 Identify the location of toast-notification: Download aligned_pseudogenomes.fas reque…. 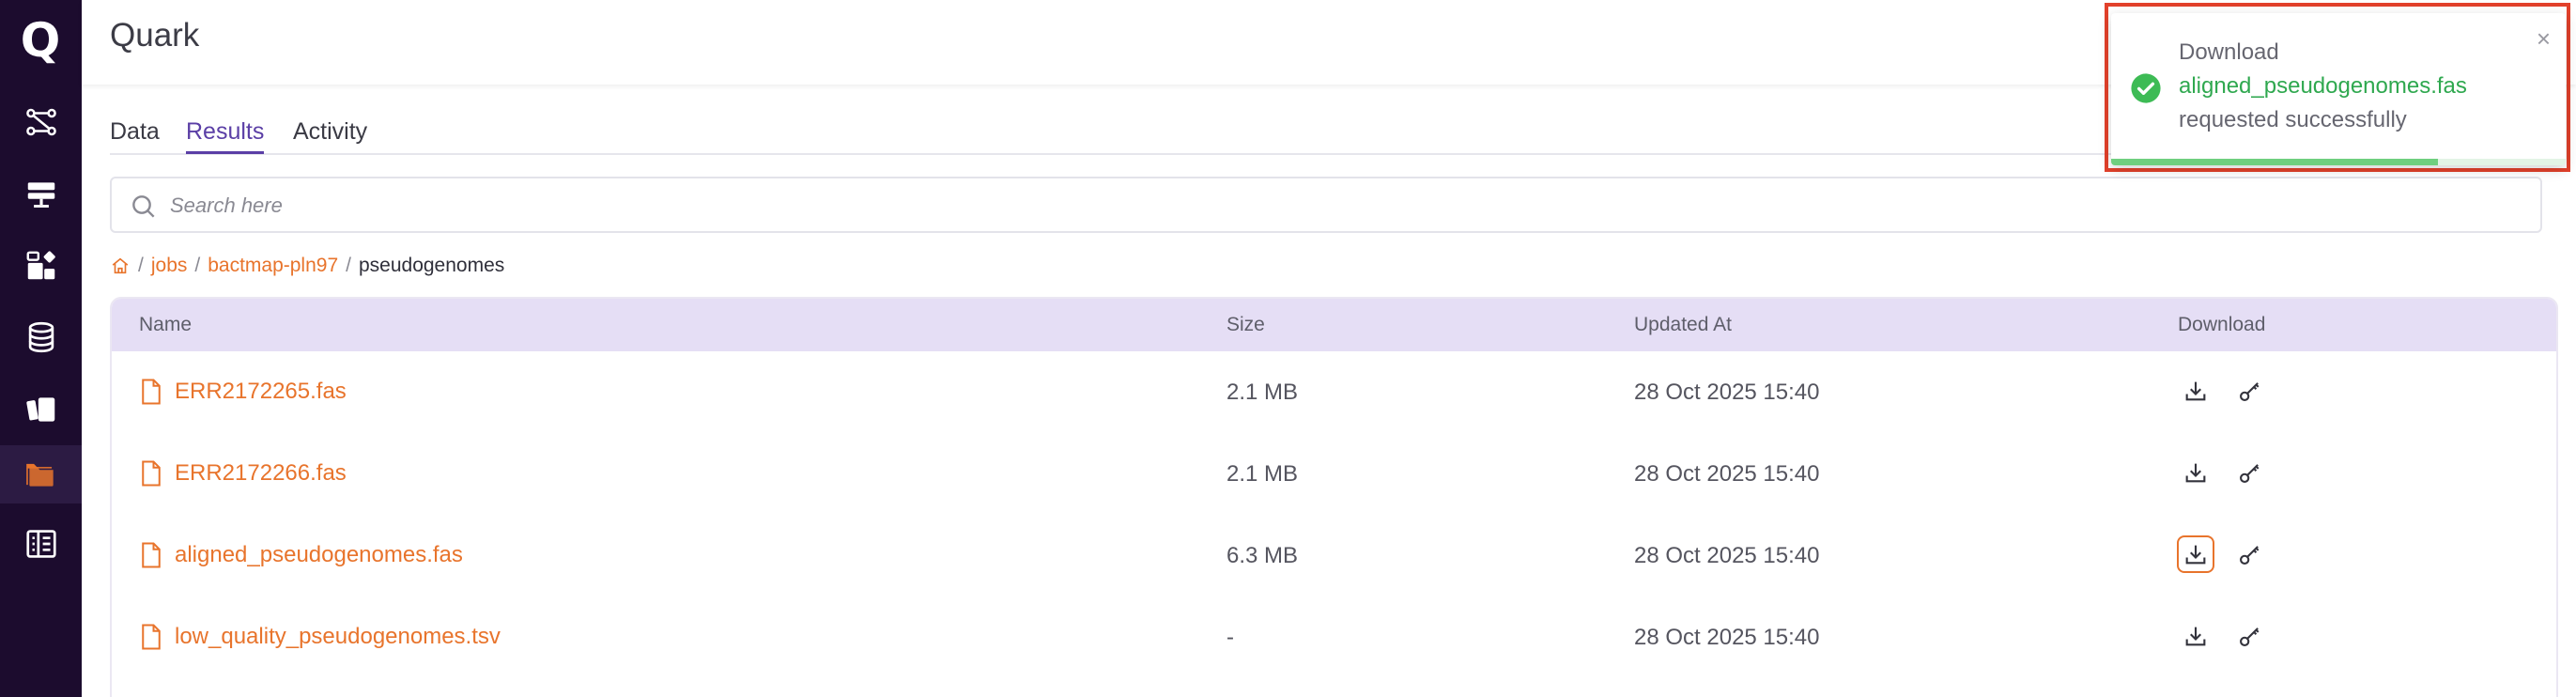
(2338, 89).